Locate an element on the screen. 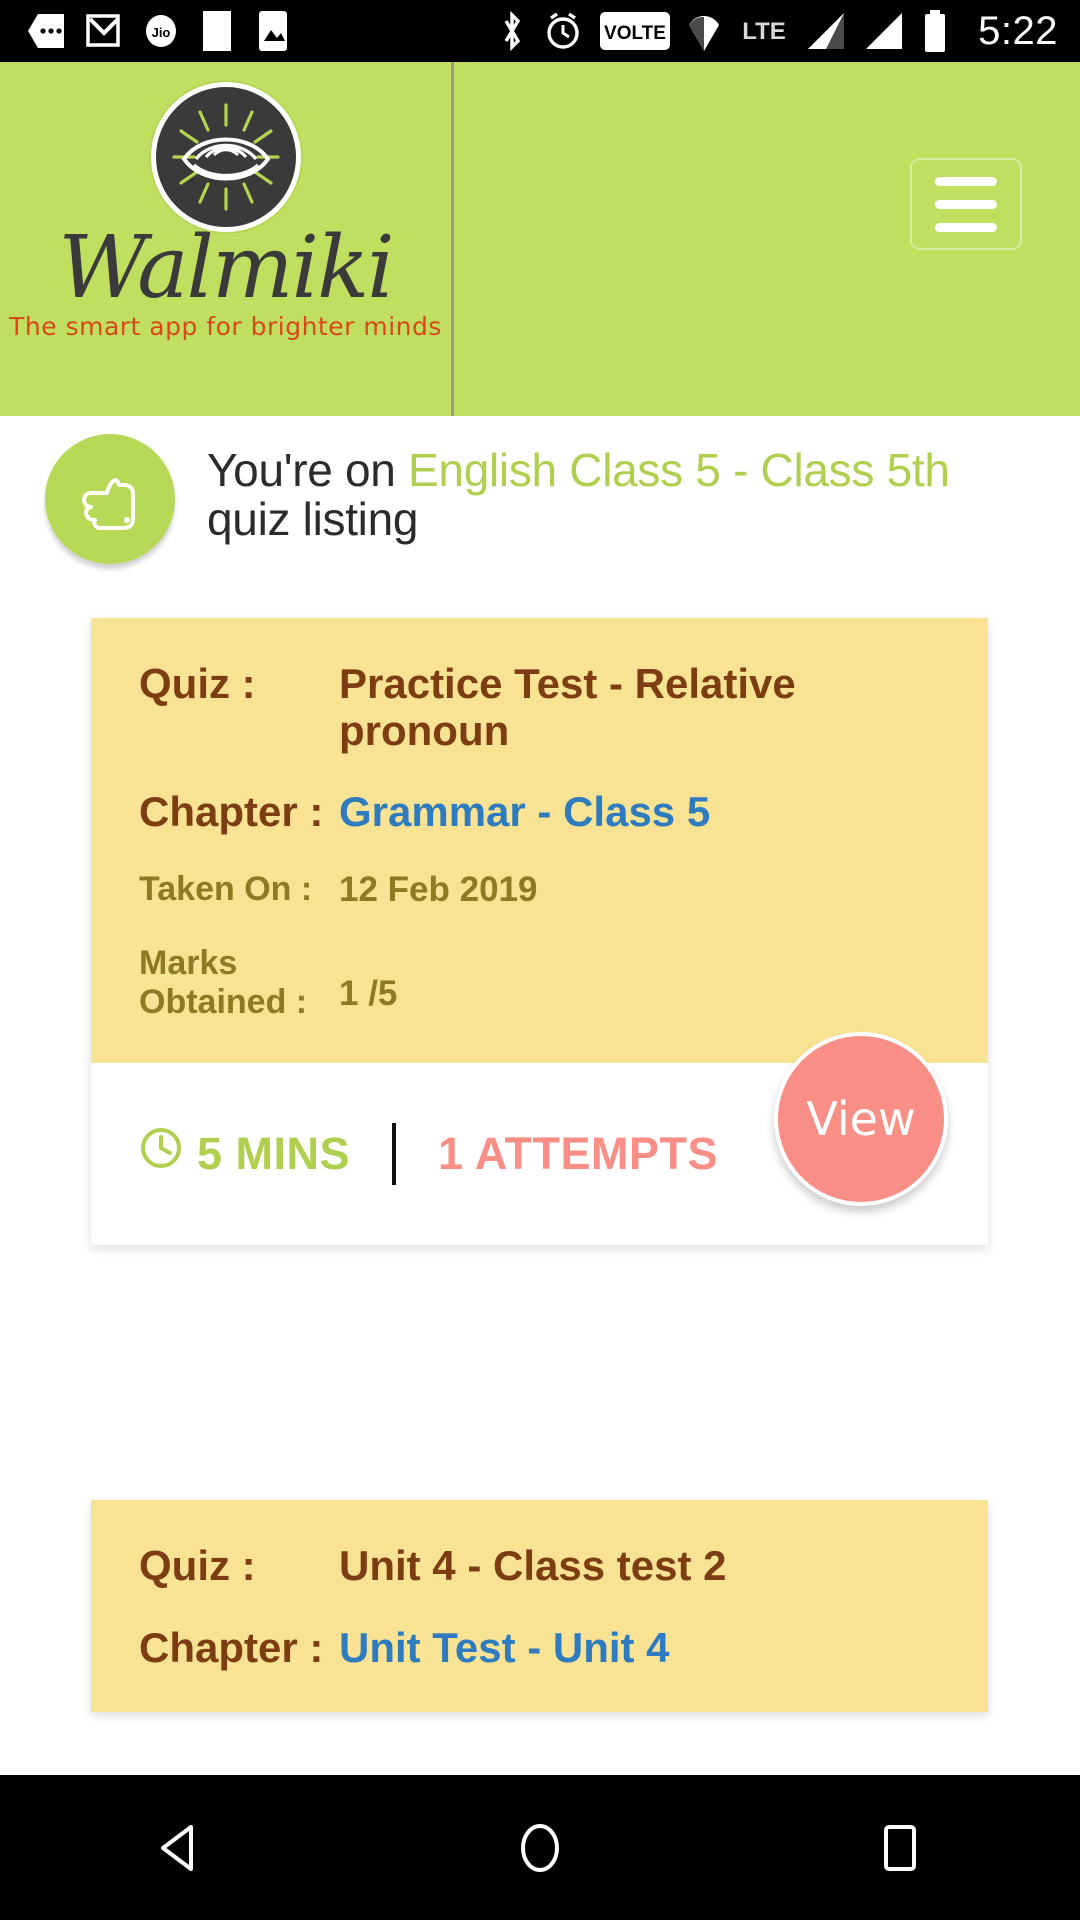 This screenshot has height=1920, width=1080. status-bar-clock: 5:22 is located at coordinates (1018, 30).